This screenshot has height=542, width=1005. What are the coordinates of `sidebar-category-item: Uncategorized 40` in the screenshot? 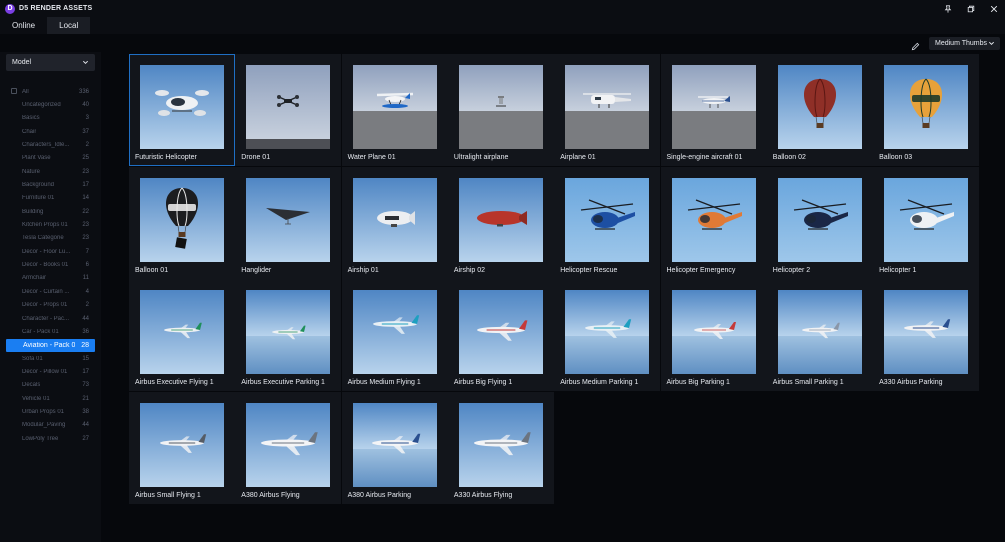 It's located at (50, 104).